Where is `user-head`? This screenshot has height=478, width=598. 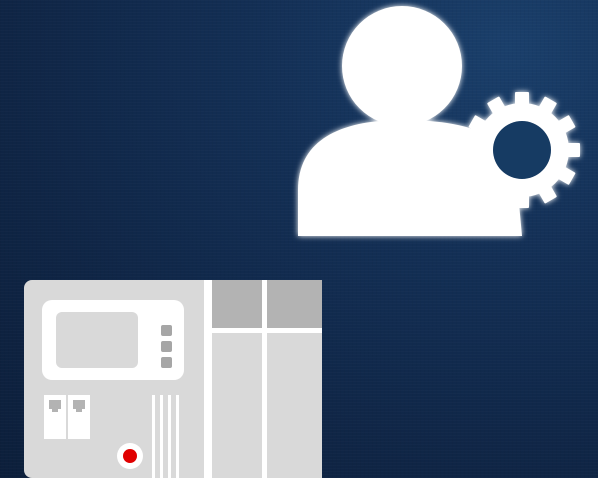
user-head is located at coordinates (402, 66).